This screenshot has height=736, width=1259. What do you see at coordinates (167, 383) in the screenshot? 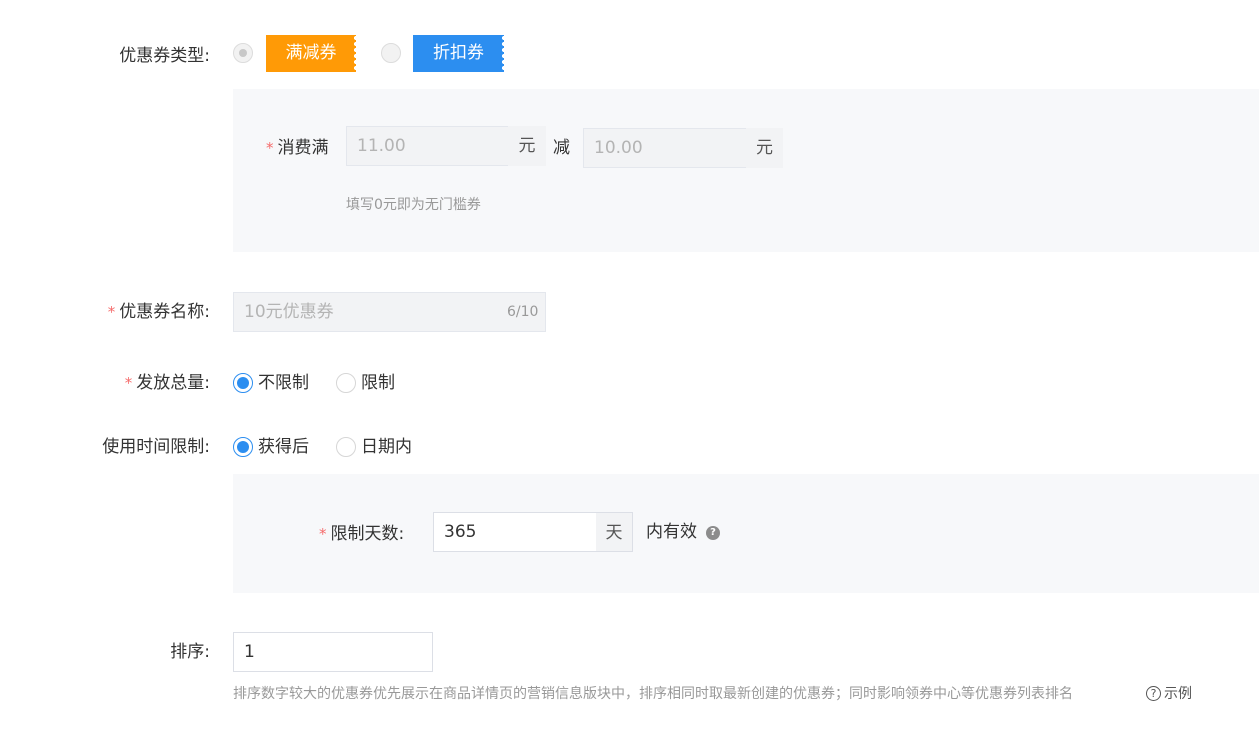
I see `total-issue-label: * 发放总量:` at bounding box center [167, 383].